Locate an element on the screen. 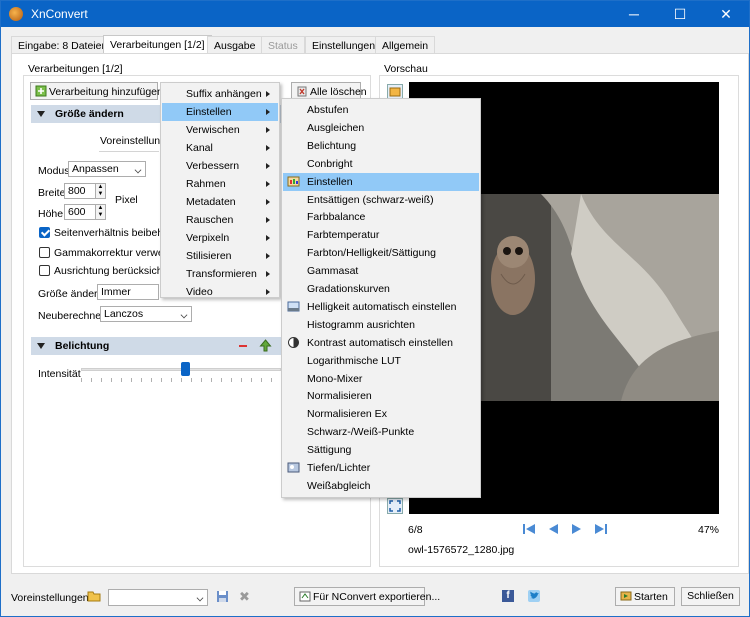 The width and height of the screenshot is (750, 617). unit-select: Pixel is located at coordinates (136, 201).